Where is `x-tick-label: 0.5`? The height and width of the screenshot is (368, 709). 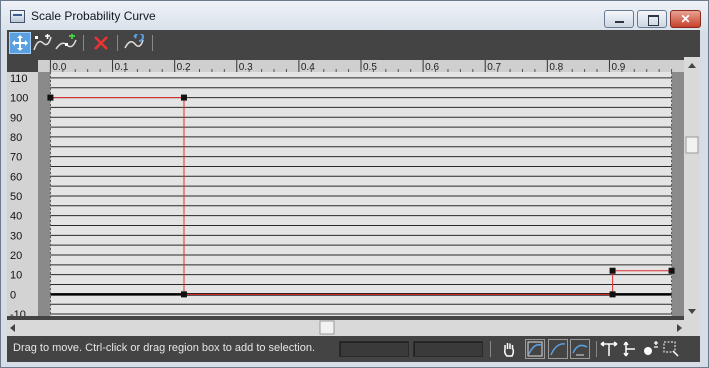 x-tick-label: 0.5 is located at coordinates (370, 67).